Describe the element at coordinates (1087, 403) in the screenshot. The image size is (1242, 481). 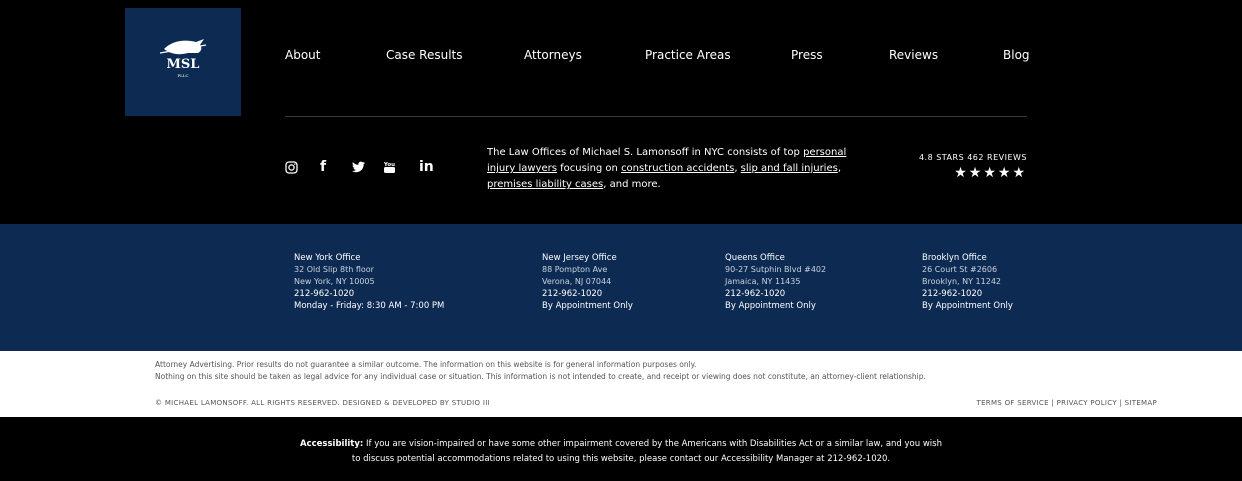
I see `privacy-link: PRIVACY POLICY` at that location.